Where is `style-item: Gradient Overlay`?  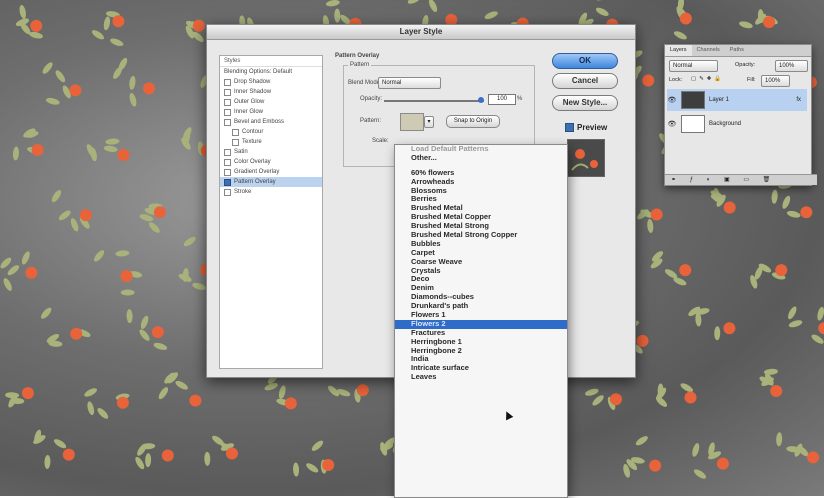
style-item: Gradient Overlay is located at coordinates (271, 172).